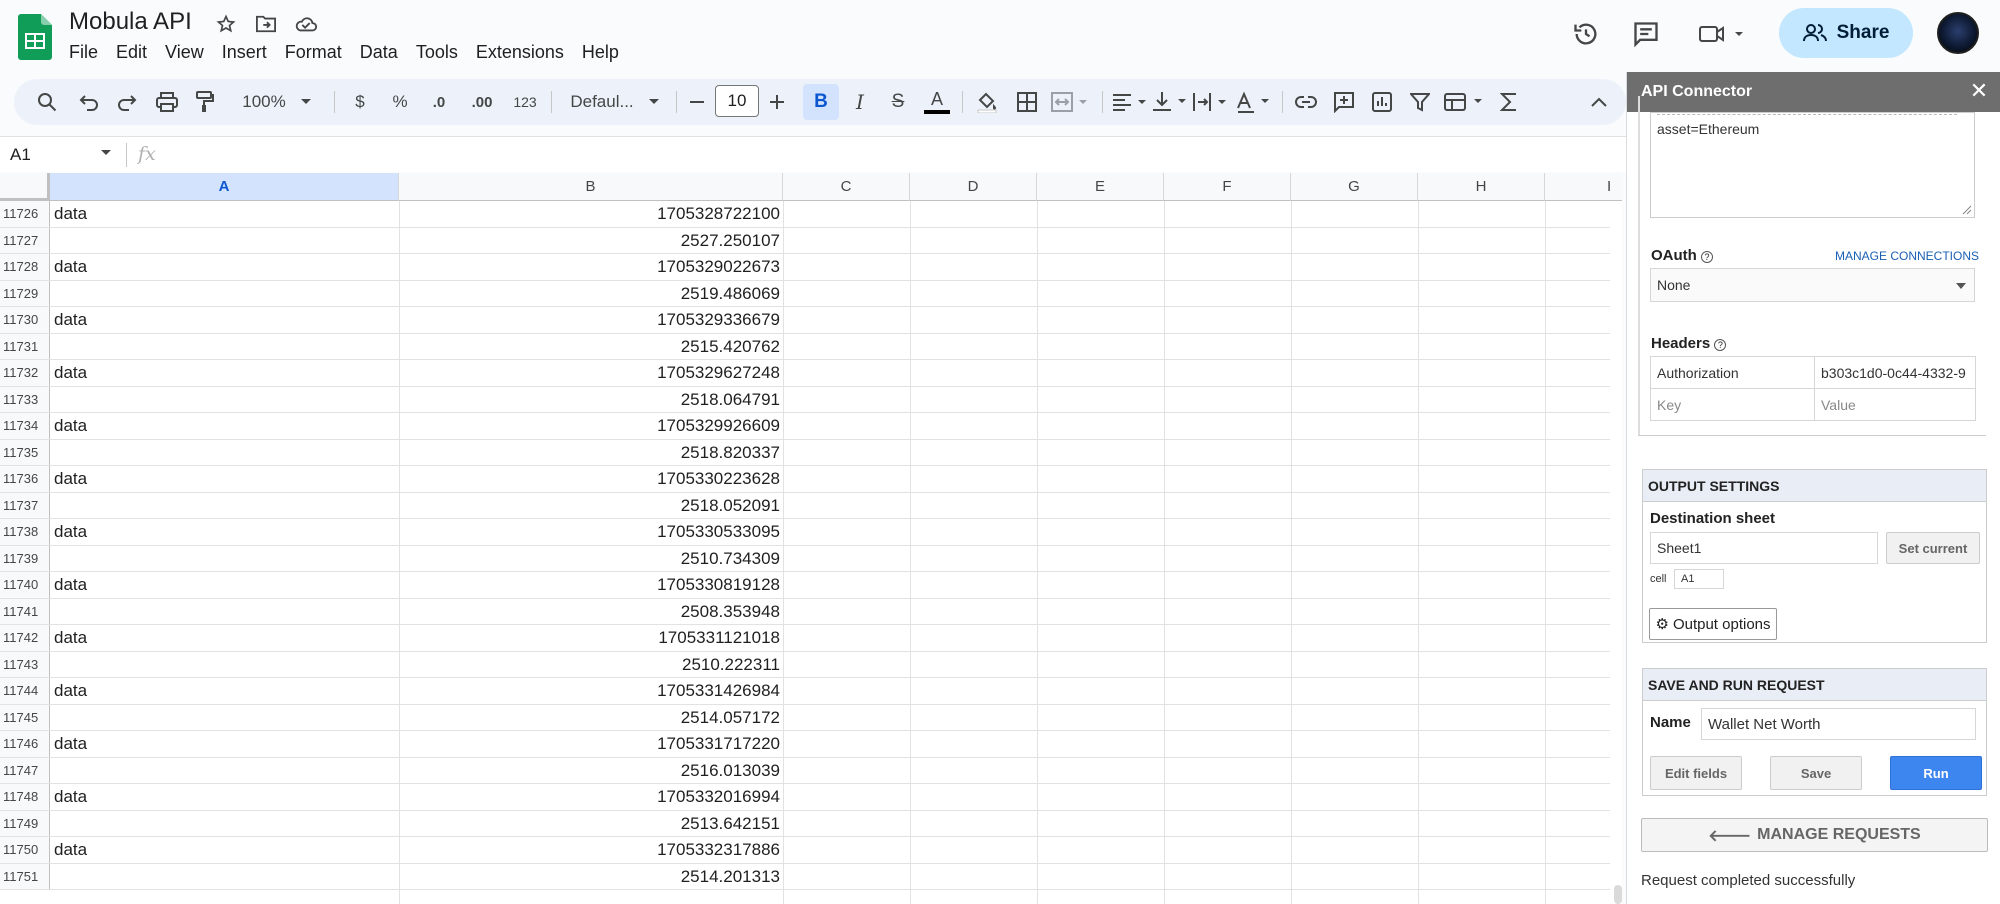 This screenshot has height=904, width=2000. What do you see at coordinates (590, 479) in the screenshot?
I see `cell-b: 1705330223628` at bounding box center [590, 479].